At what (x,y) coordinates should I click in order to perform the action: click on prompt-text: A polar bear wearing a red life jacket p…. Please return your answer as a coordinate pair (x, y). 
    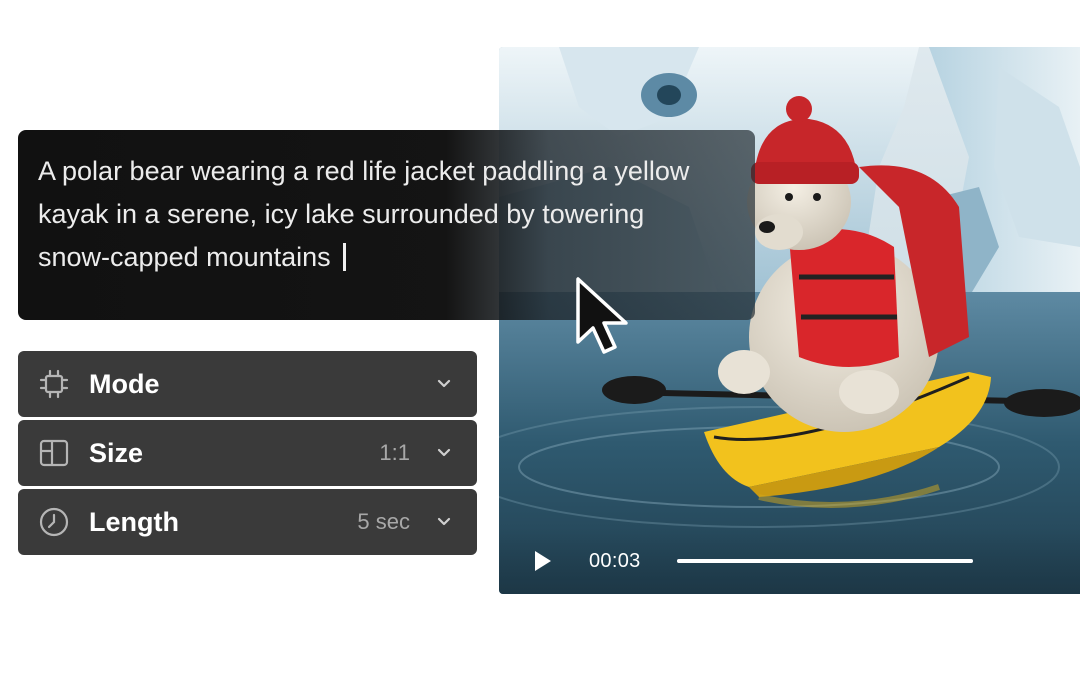
    Looking at the image, I should click on (368, 214).